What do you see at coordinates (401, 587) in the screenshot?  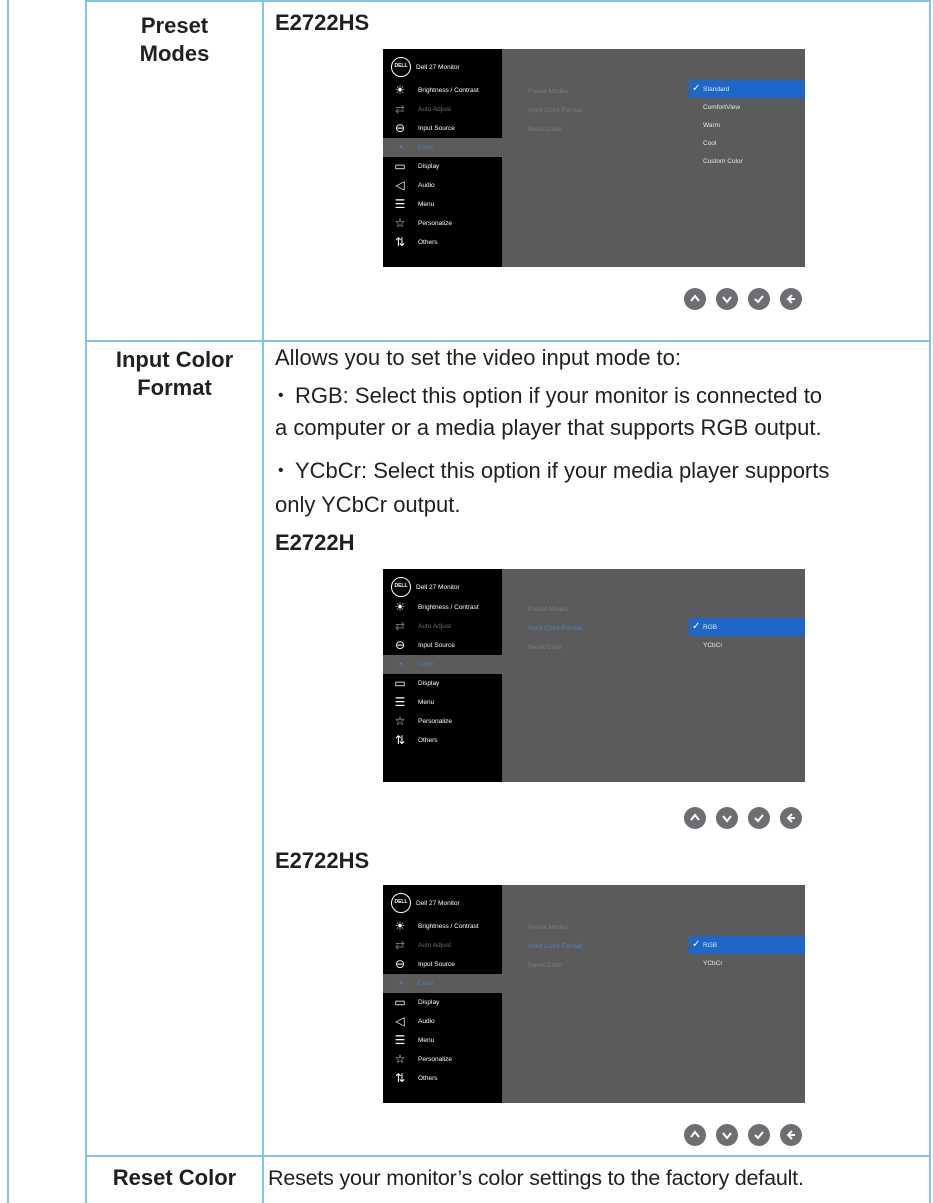 I see `dell-logo: DELL` at bounding box center [401, 587].